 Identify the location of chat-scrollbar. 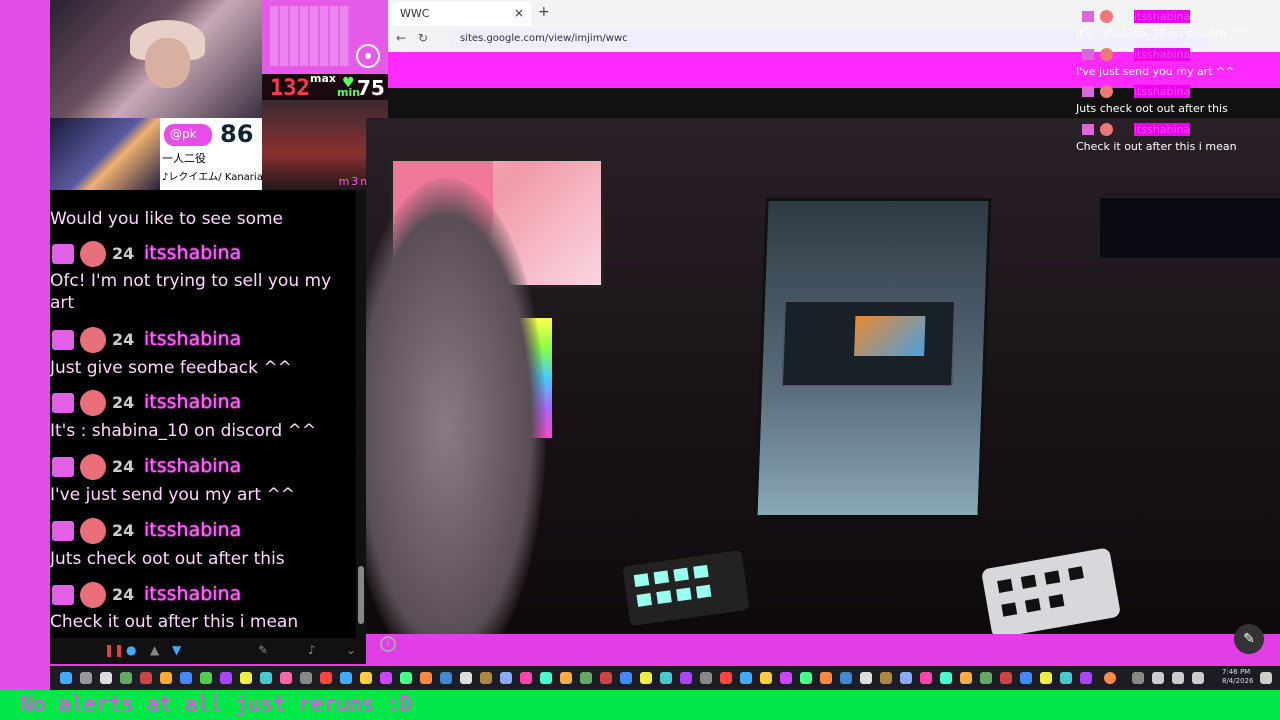
(361, 414).